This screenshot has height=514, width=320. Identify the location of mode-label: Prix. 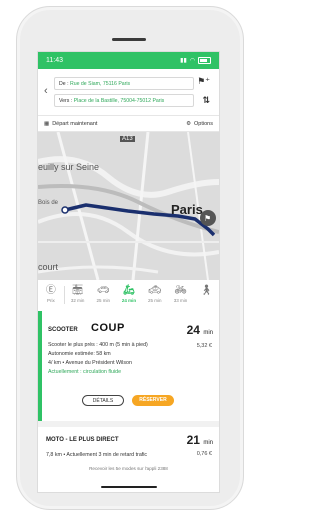
(50, 300).